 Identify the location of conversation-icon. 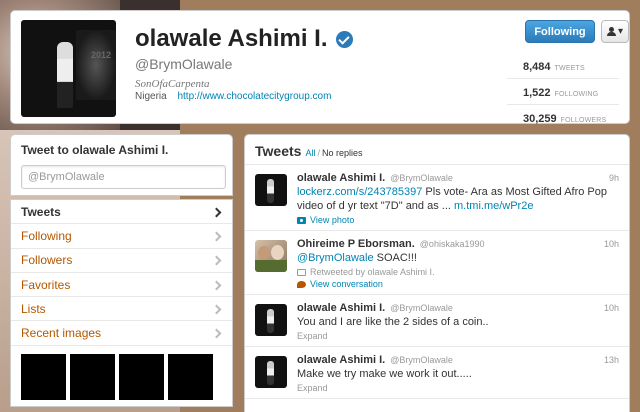
(301, 284).